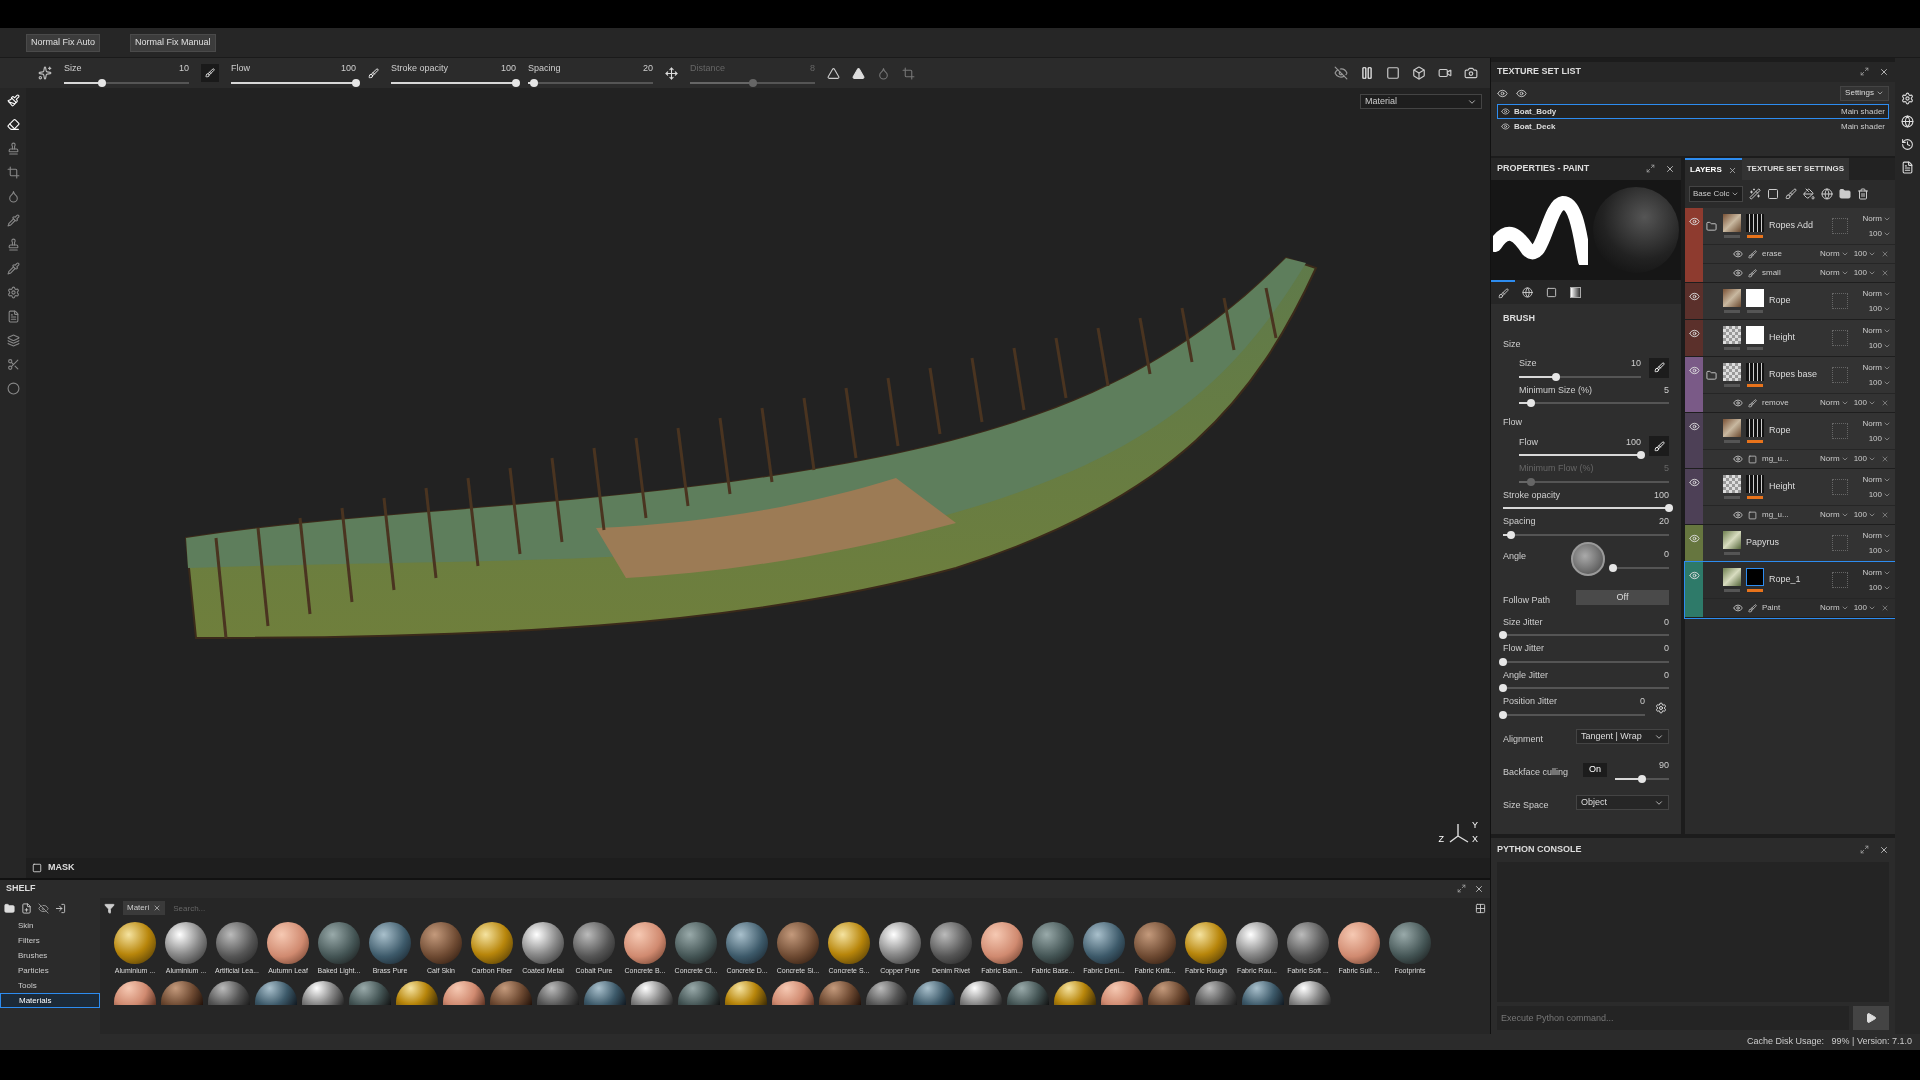  I want to click on texture-set-item: Boat_Body Main shader, so click(1693, 111).